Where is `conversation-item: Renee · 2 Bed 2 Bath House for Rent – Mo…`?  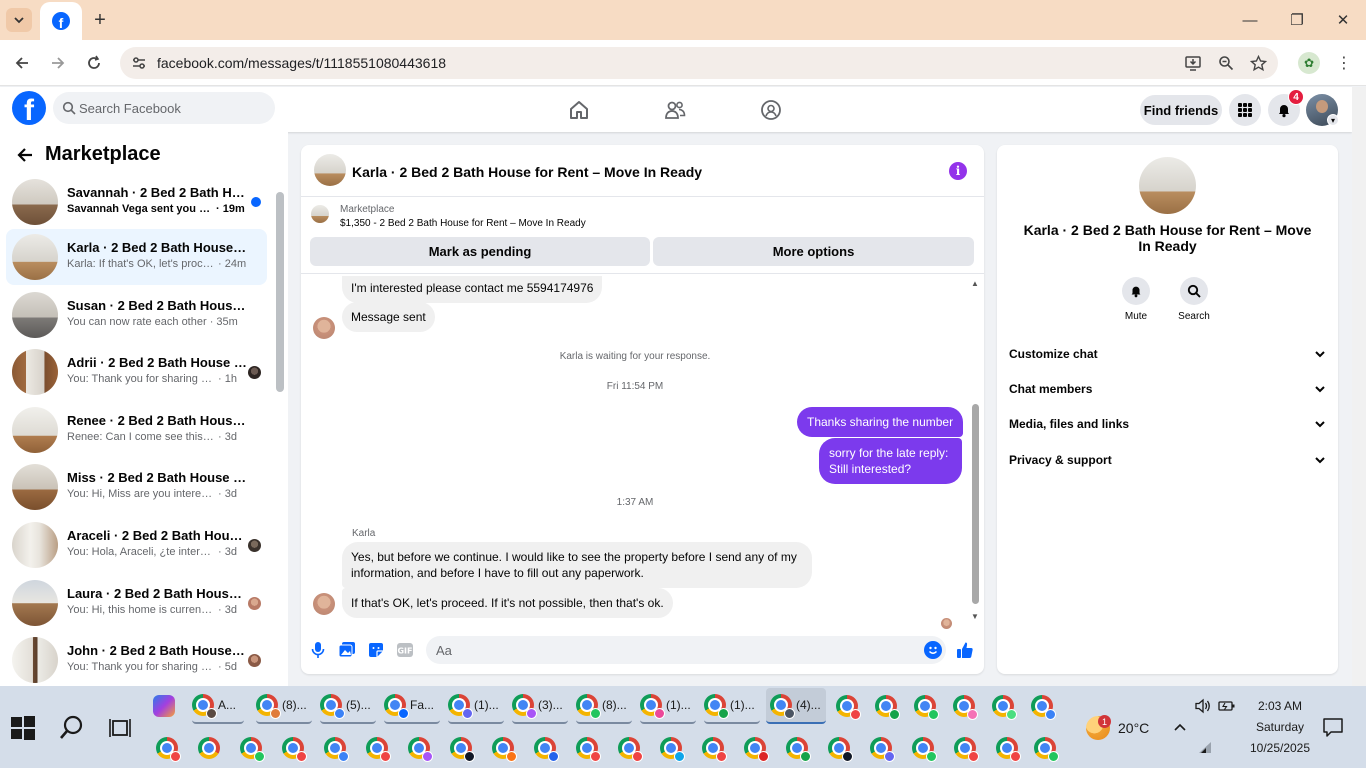 conversation-item: Renee · 2 Bed 2 Bath House for Rent – Mo… is located at coordinates (136, 430).